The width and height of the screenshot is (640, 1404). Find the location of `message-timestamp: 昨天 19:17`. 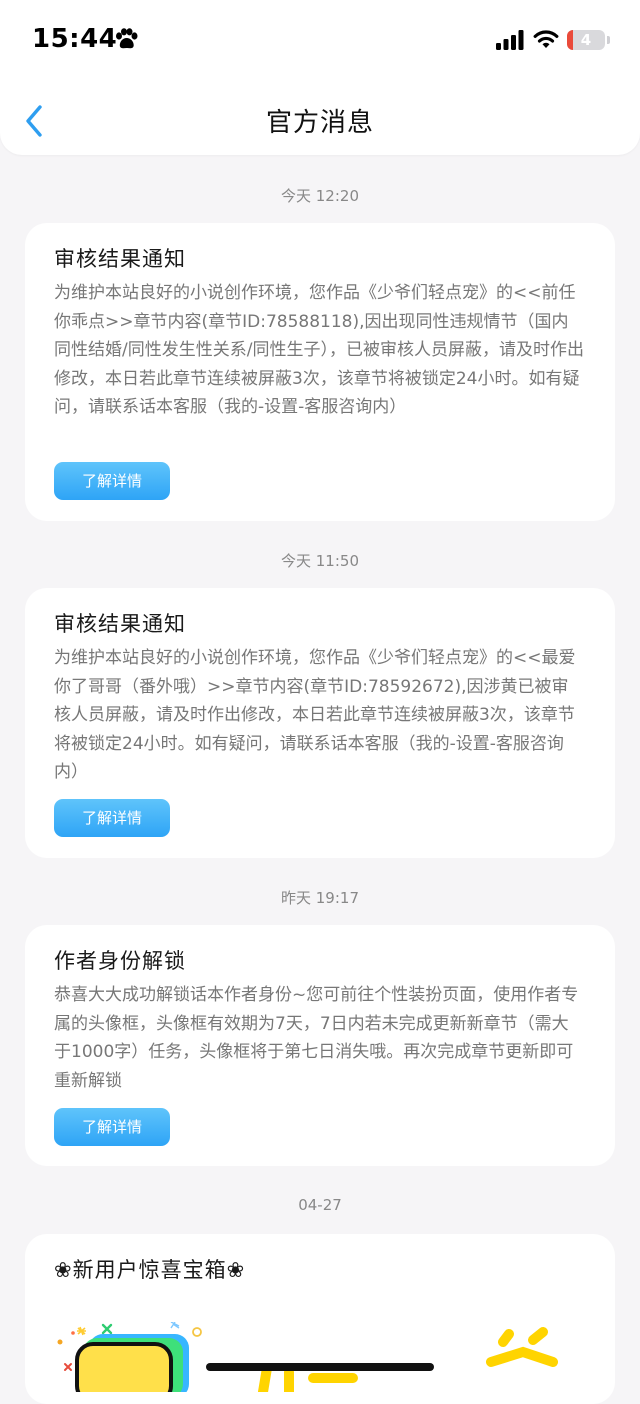

message-timestamp: 昨天 19:17 is located at coordinates (320, 898).